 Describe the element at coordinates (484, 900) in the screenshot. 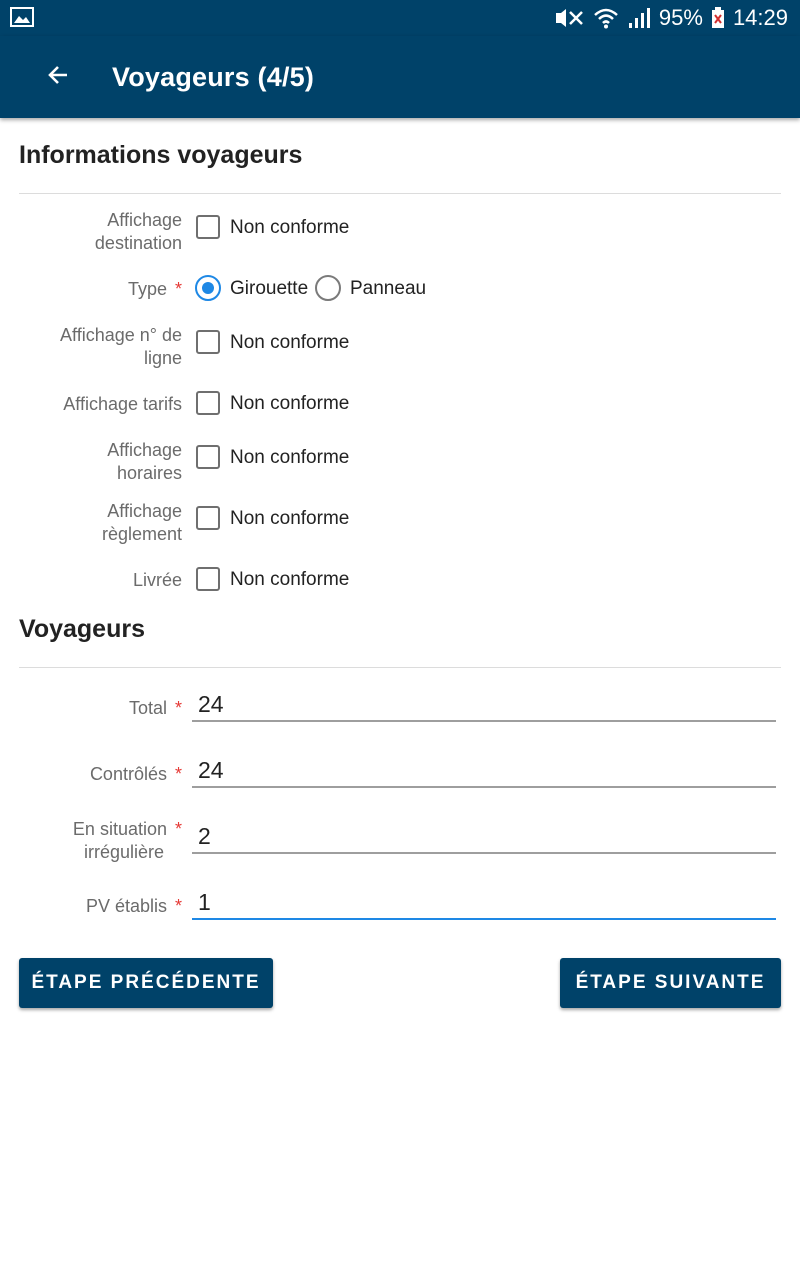

I see `pv-etablis-input: 1` at that location.